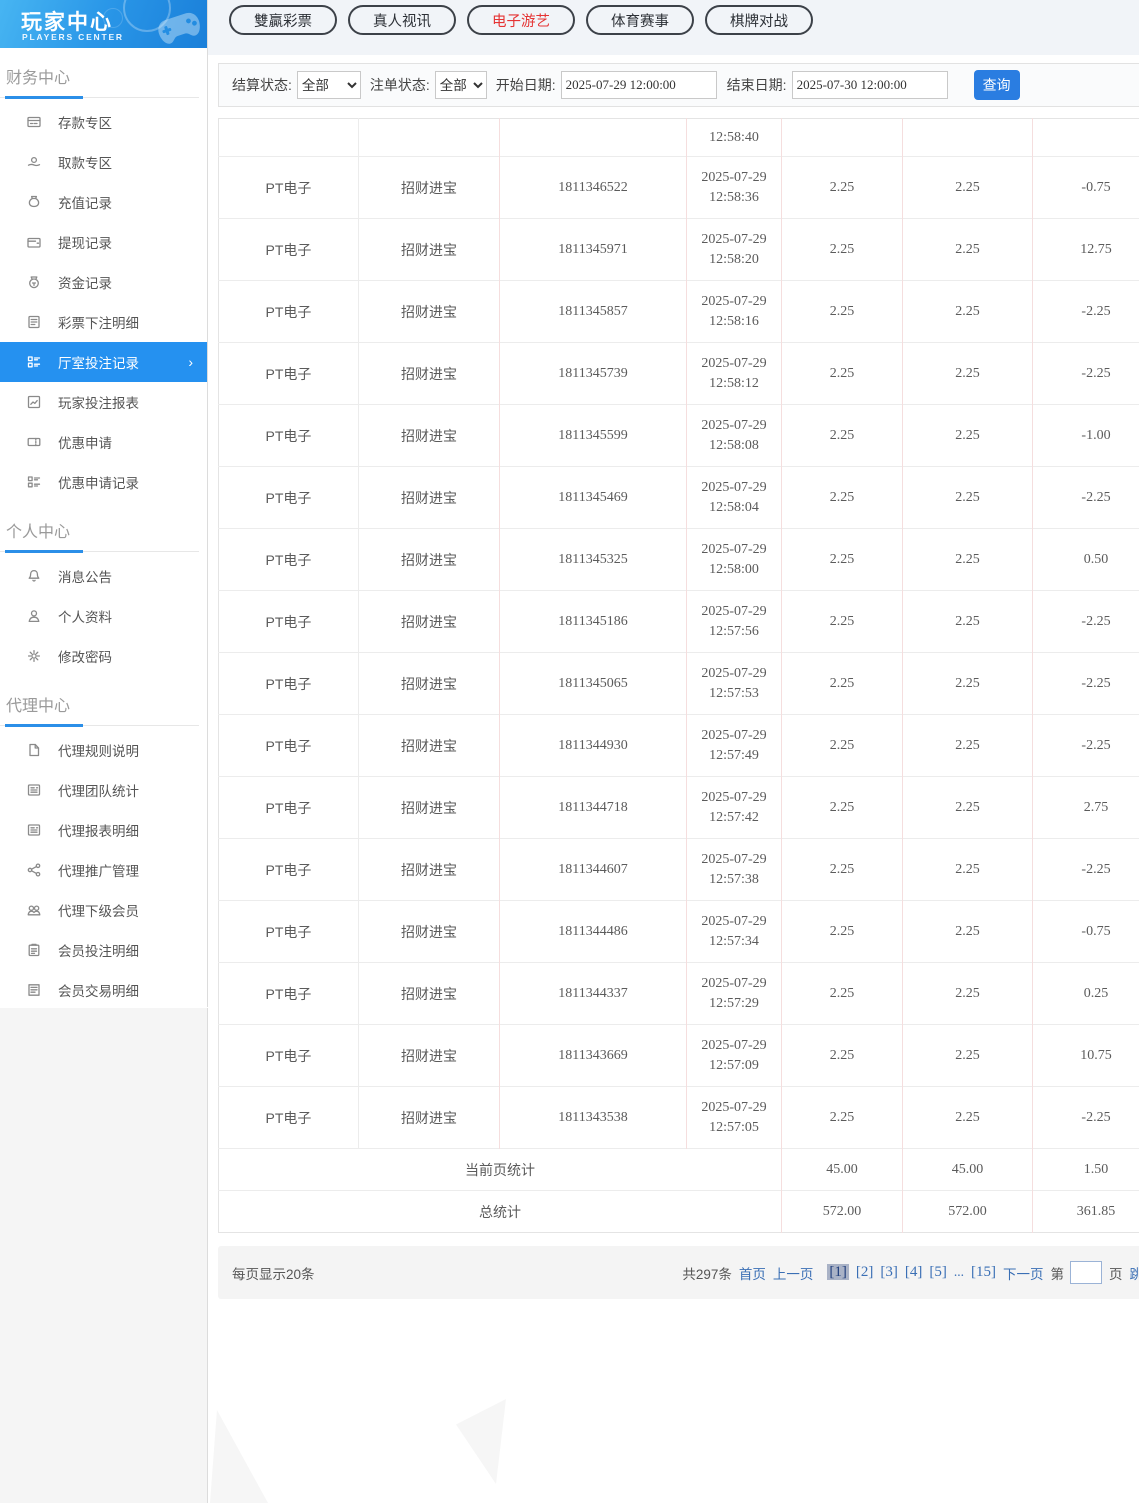  I want to click on table-row-partial: 12:58:40, so click(679, 137).